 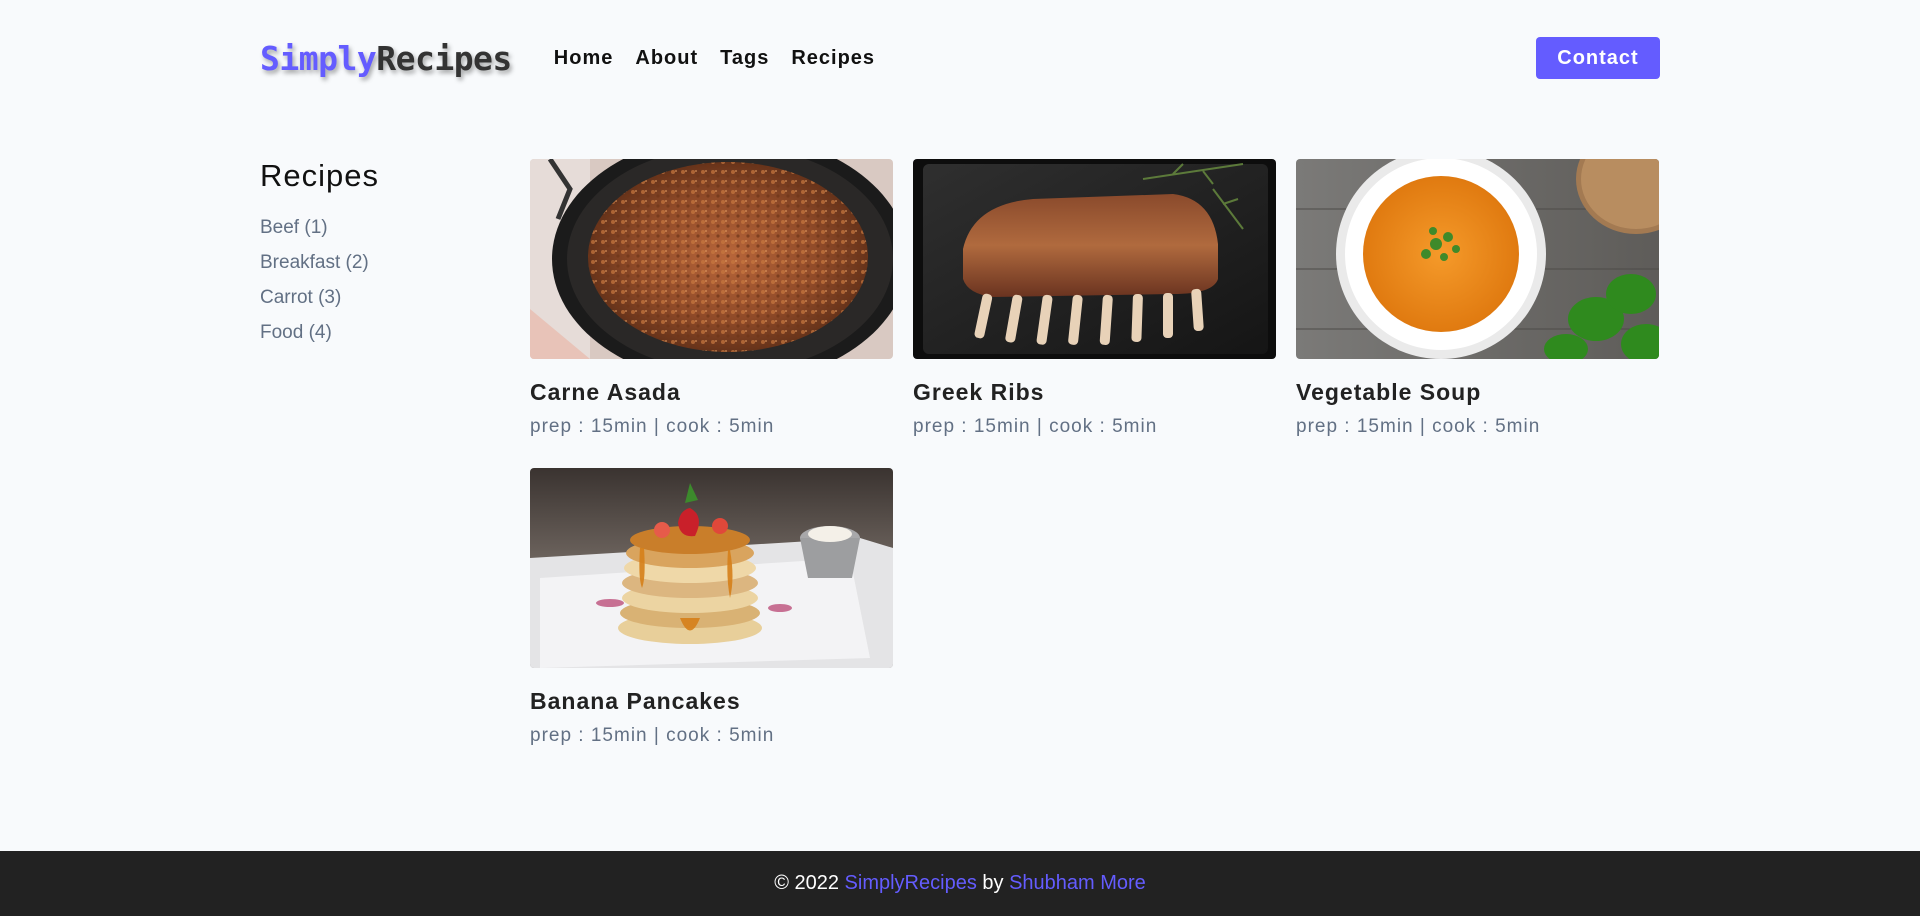 I want to click on nav-about-link: About, so click(x=666, y=58).